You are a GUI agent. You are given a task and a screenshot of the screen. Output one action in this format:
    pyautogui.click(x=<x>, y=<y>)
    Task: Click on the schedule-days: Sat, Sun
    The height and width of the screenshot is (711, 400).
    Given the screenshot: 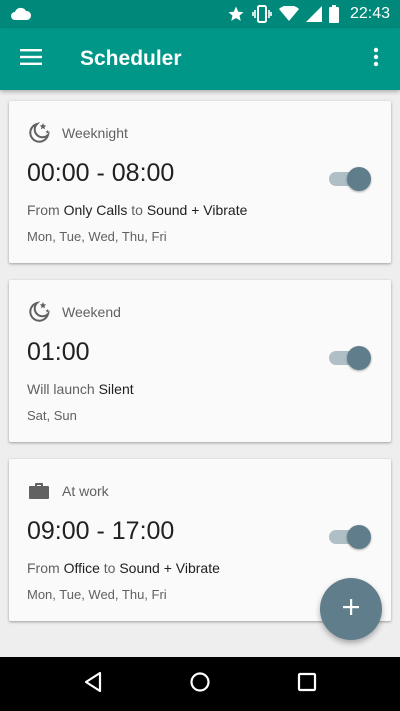 What is the action you would take?
    pyautogui.click(x=52, y=415)
    